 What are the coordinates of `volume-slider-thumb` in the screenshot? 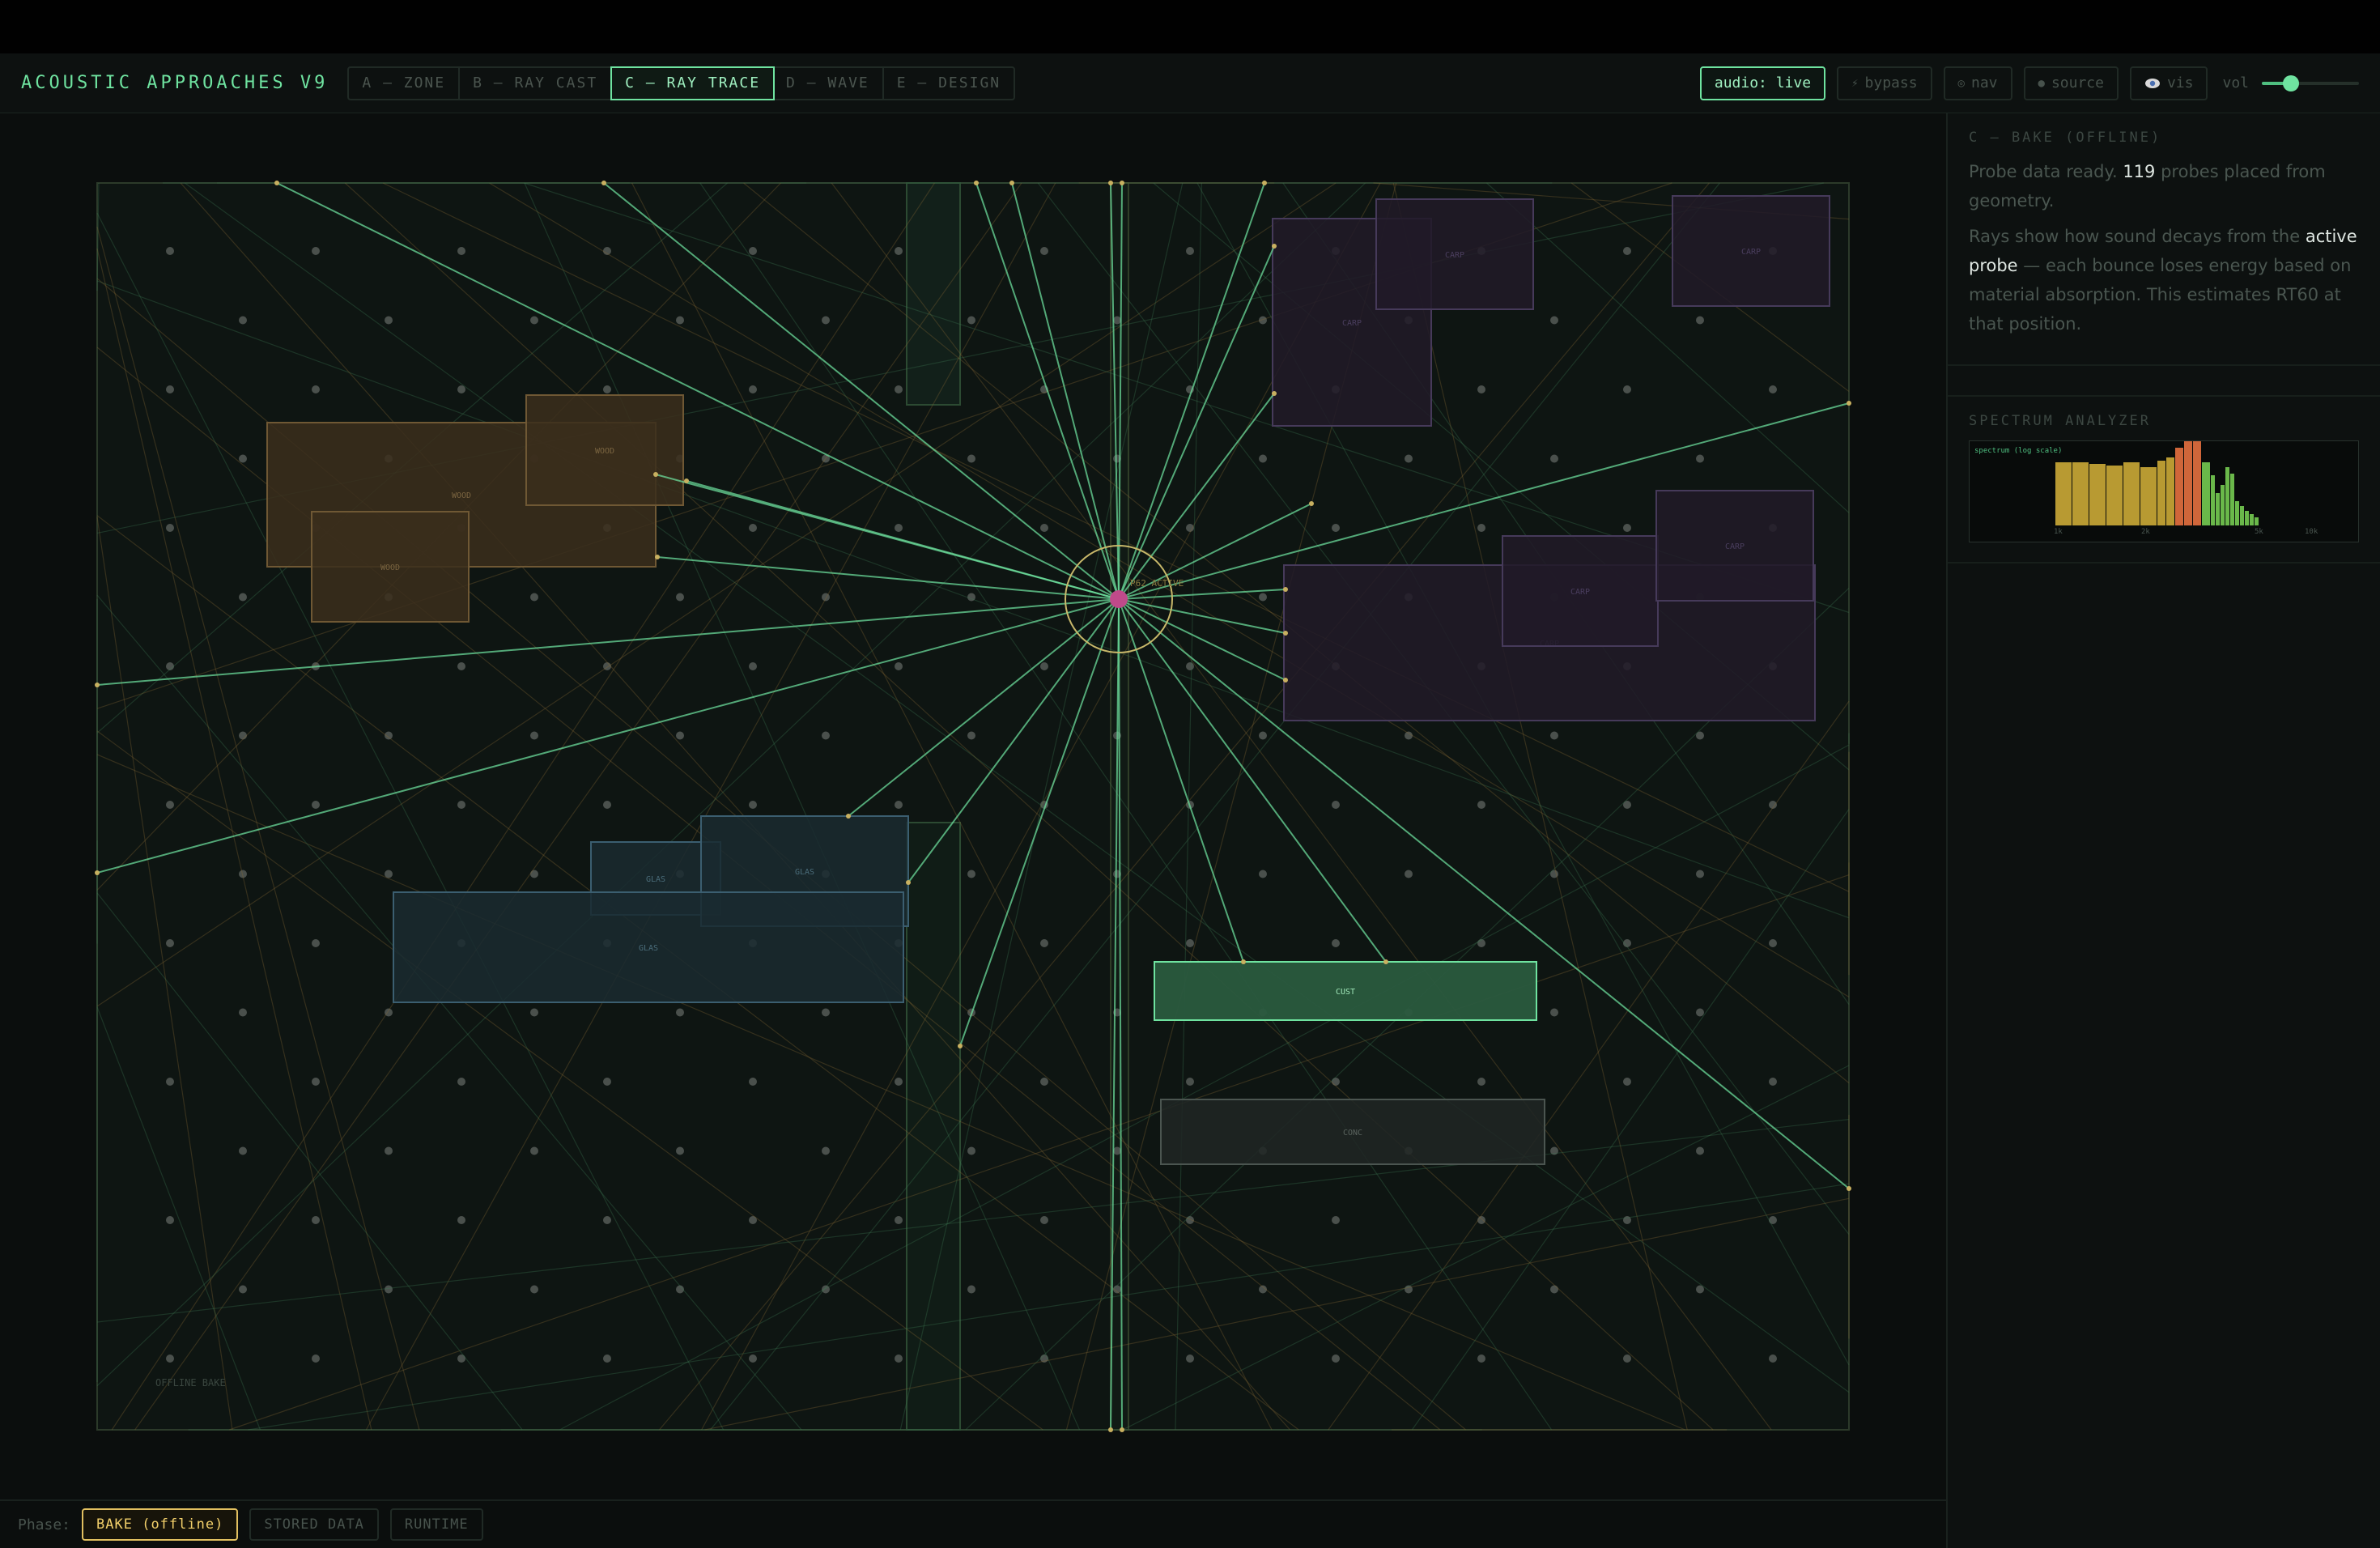 It's located at (2291, 83).